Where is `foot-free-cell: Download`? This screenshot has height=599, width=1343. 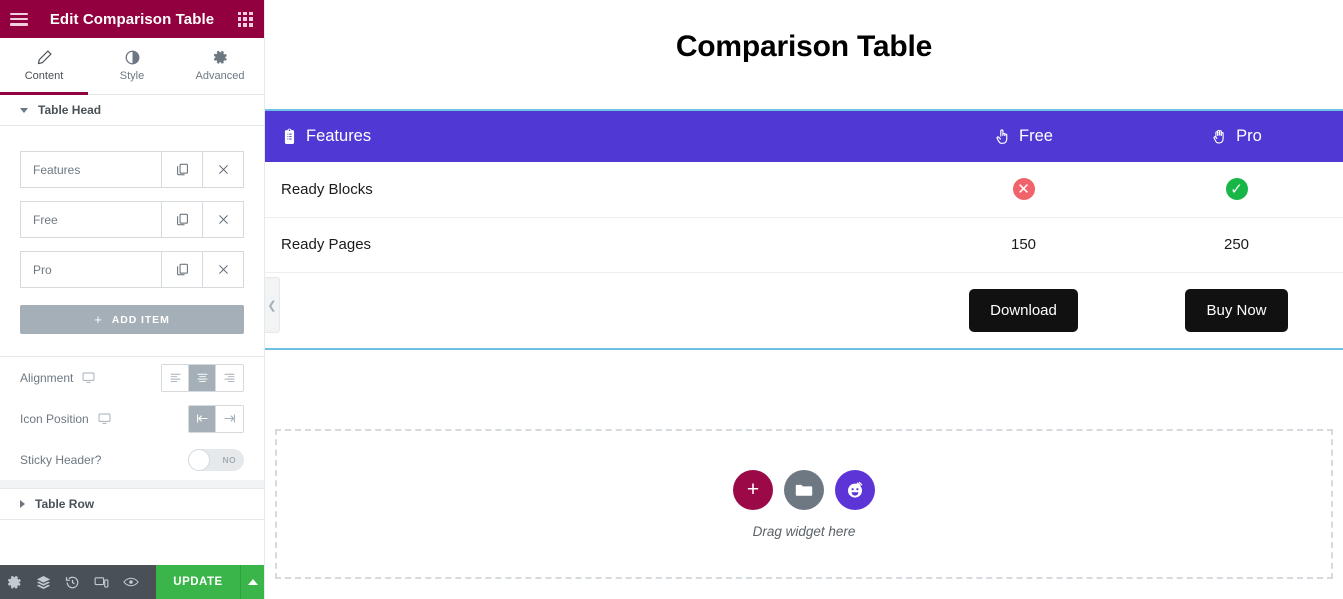 foot-free-cell: Download is located at coordinates (1023, 310).